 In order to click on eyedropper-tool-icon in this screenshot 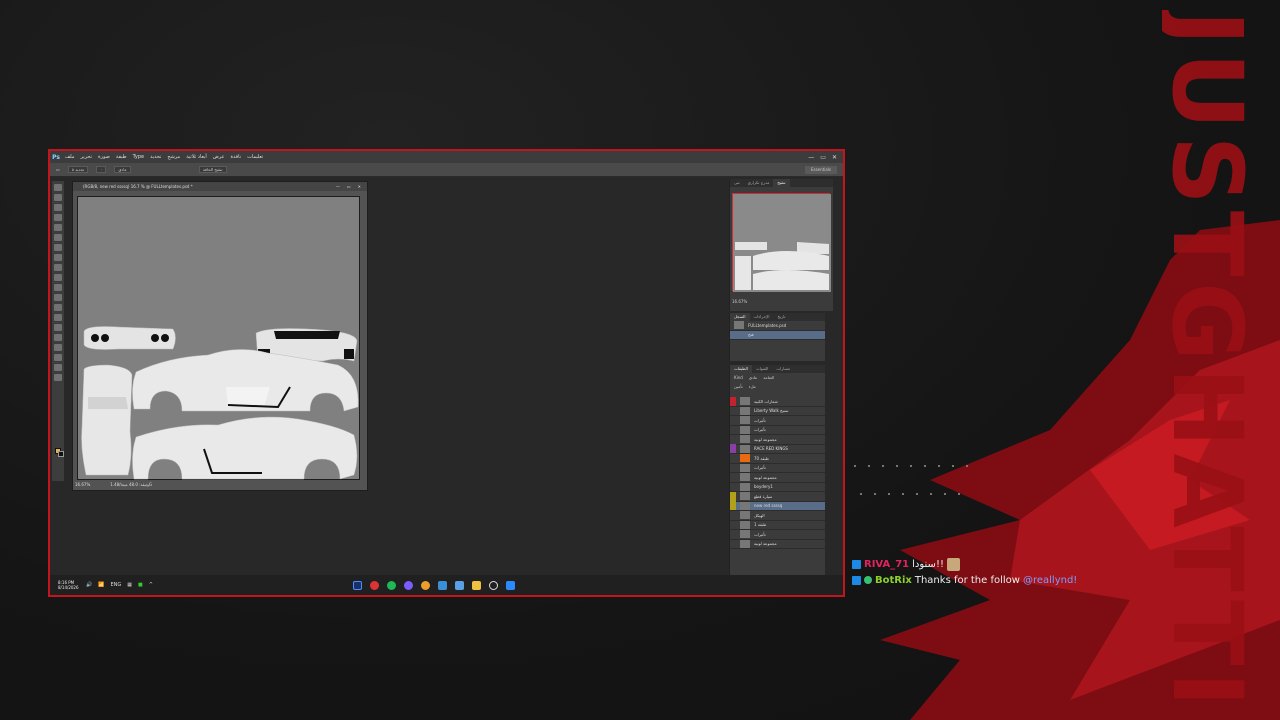, I will do `click(58, 237)`.